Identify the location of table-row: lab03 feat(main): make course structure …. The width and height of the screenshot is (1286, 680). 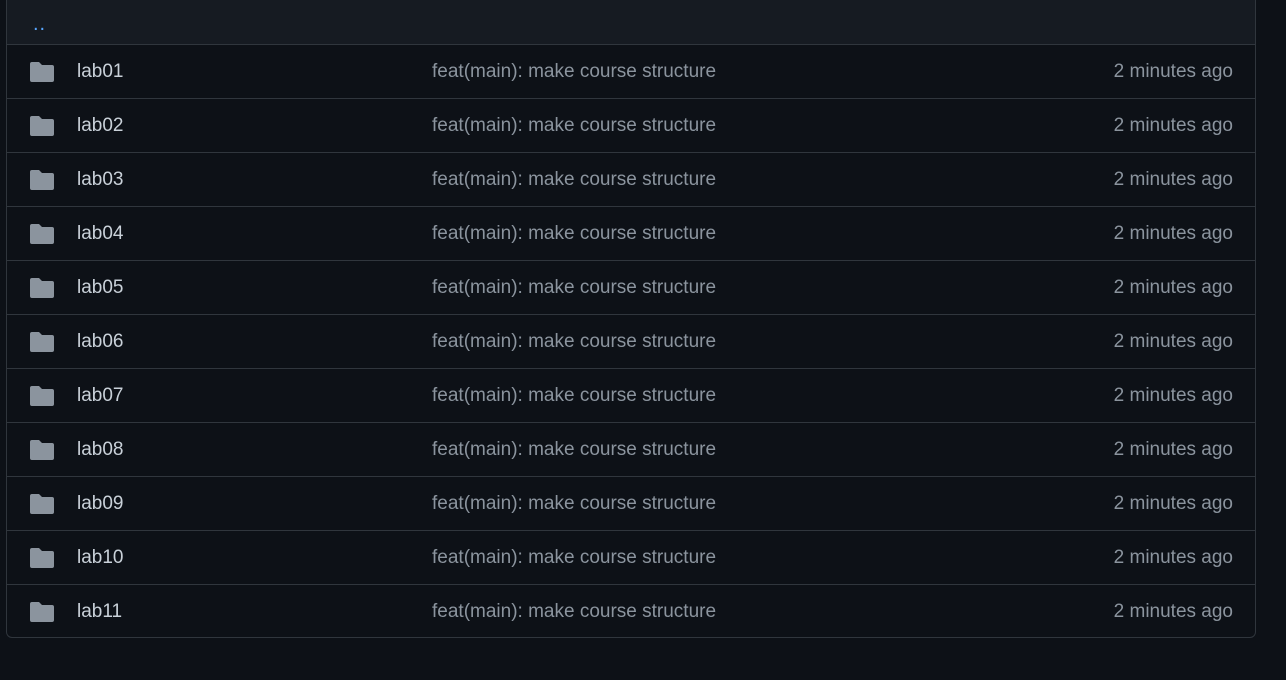
(631, 180).